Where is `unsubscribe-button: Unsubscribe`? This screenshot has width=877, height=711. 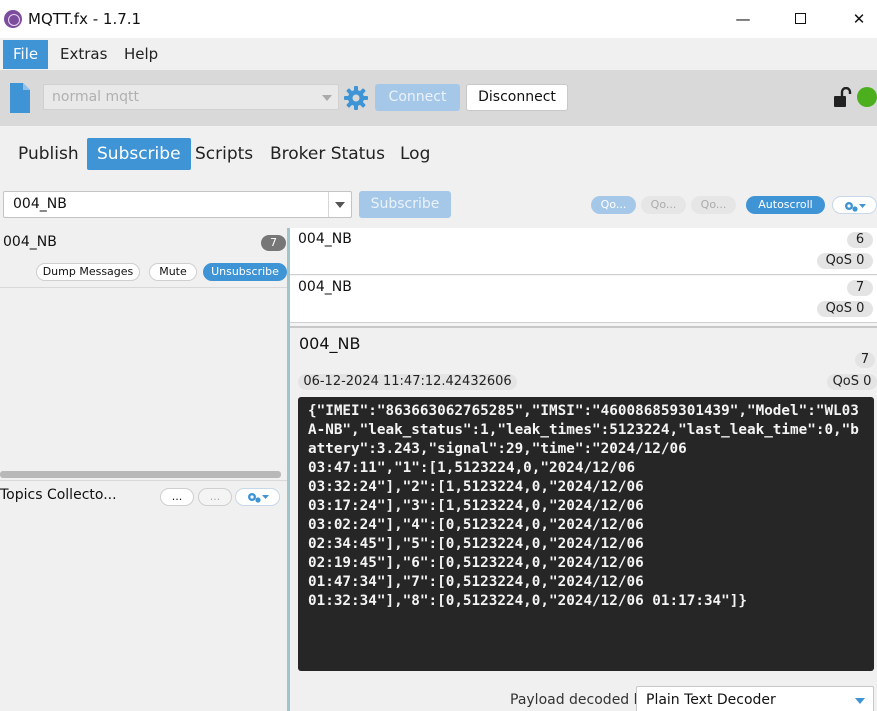
unsubscribe-button: Unsubscribe is located at coordinates (245, 272).